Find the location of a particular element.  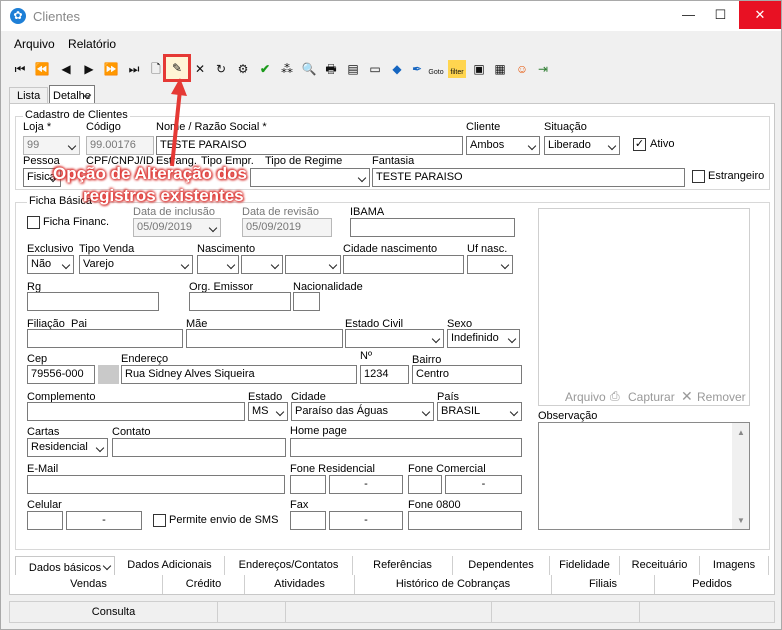

tab-dados-basicos: Dados básicos is located at coordinates (65, 565).